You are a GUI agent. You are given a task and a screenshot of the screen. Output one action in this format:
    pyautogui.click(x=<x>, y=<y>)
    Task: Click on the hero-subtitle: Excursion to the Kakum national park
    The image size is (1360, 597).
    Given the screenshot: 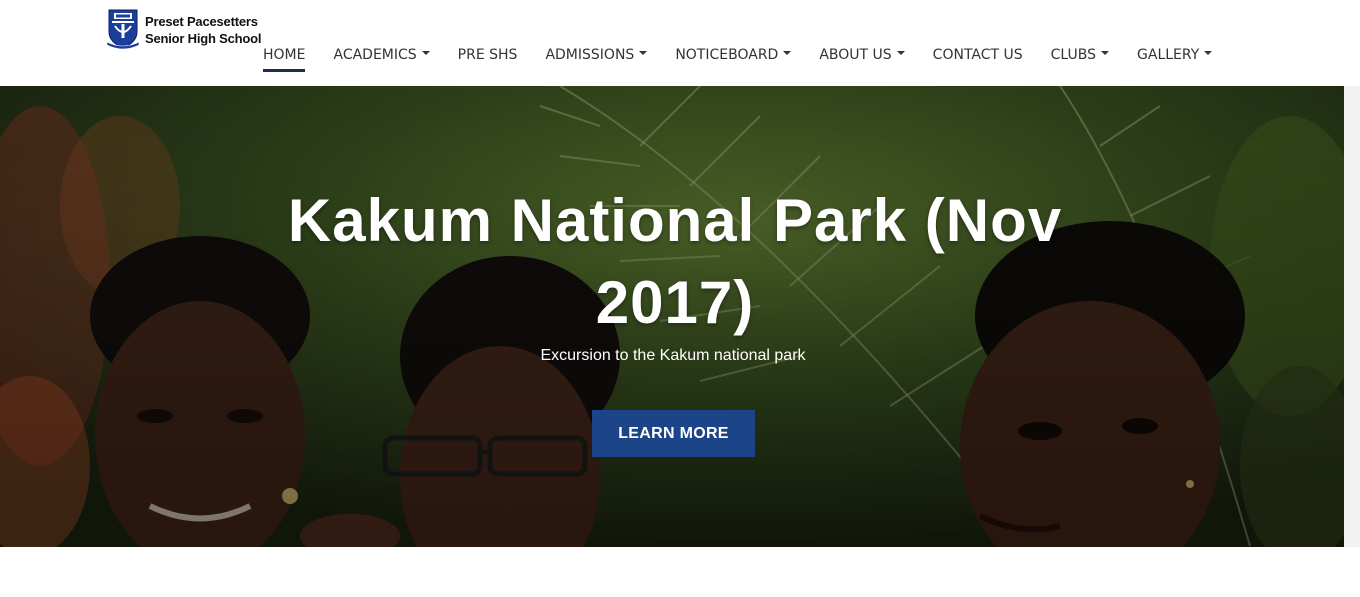 What is the action you would take?
    pyautogui.click(x=673, y=355)
    